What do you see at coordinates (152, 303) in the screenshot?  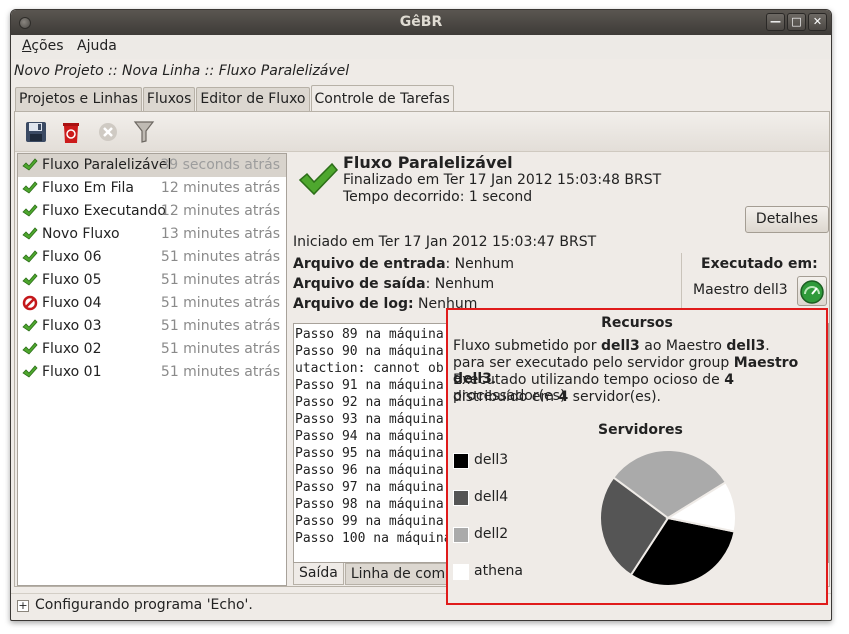 I see `job-row: Fluxo 04 51 minutes atrás` at bounding box center [152, 303].